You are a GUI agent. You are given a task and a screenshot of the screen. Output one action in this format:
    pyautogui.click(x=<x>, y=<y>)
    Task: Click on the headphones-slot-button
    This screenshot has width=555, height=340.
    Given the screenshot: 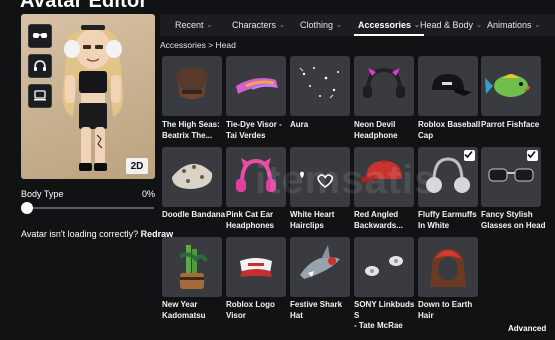 What is the action you would take?
    pyautogui.click(x=40, y=66)
    